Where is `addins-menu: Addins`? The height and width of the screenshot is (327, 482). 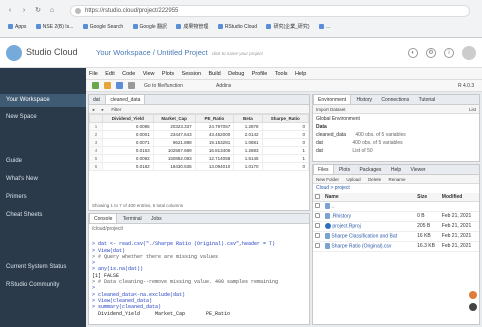 addins-menu: Addins is located at coordinates (223, 86).